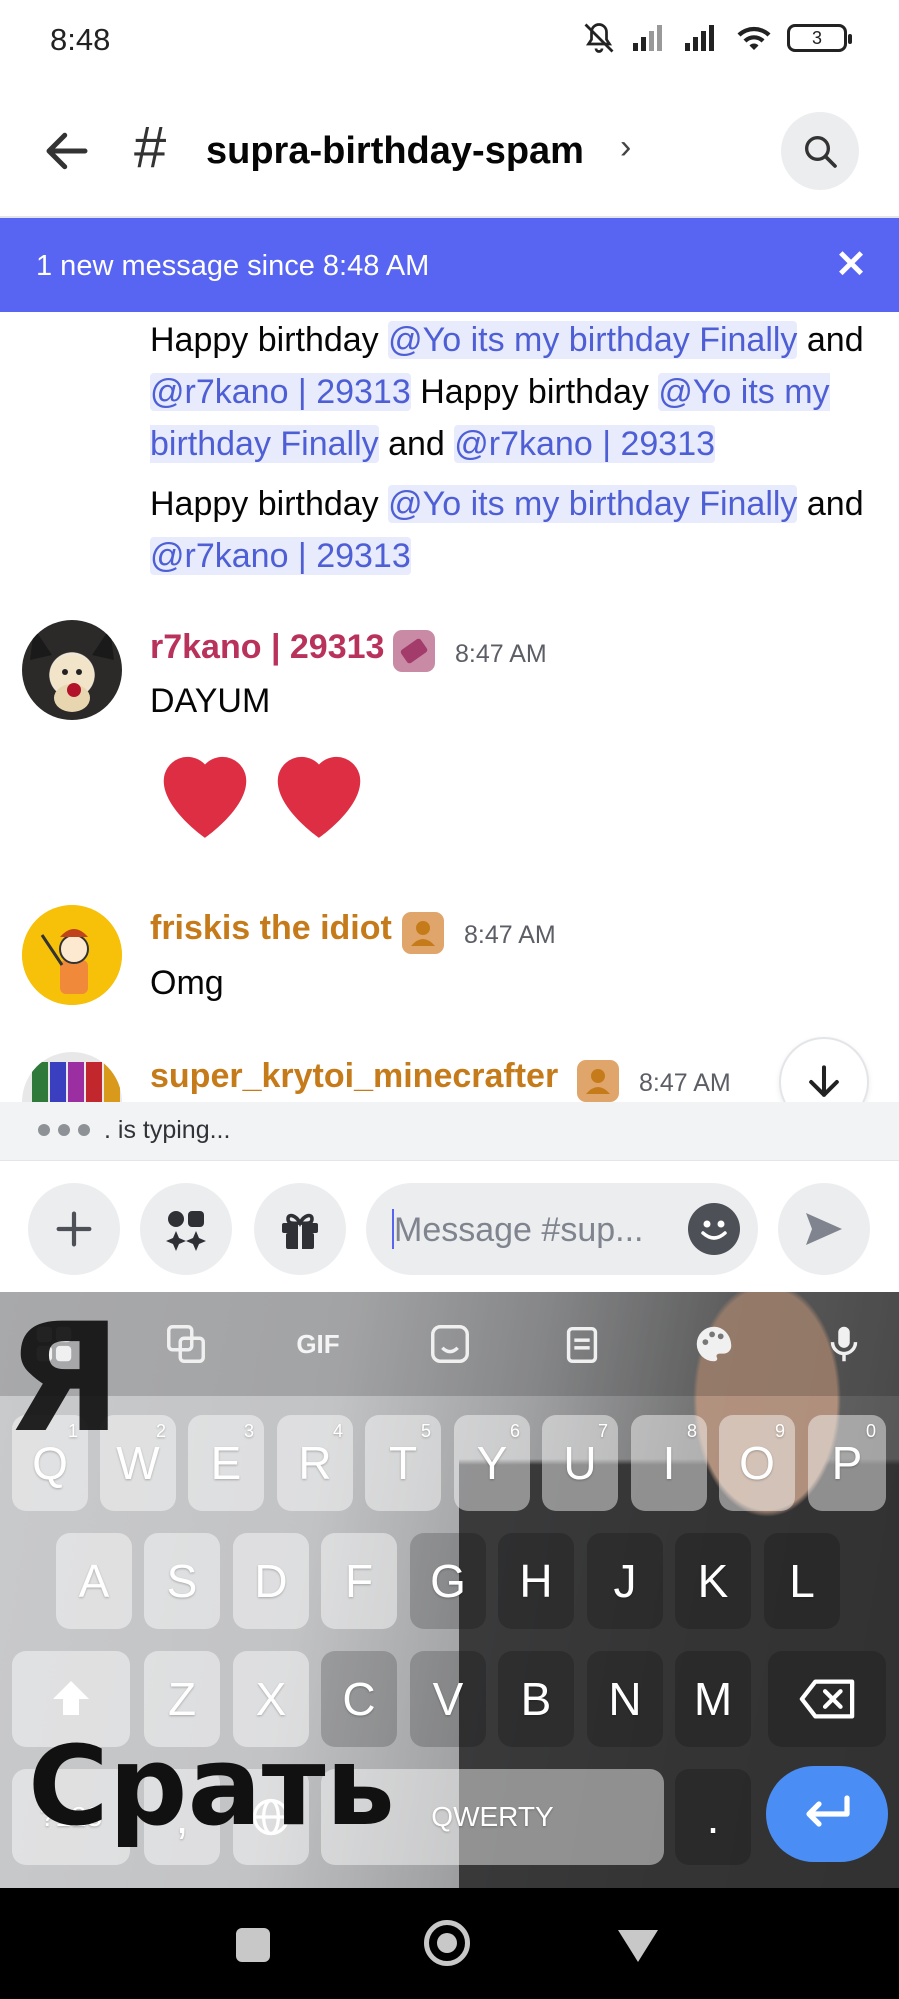  I want to click on channel-header: # supra-birthday-spam ›, so click(449, 151).